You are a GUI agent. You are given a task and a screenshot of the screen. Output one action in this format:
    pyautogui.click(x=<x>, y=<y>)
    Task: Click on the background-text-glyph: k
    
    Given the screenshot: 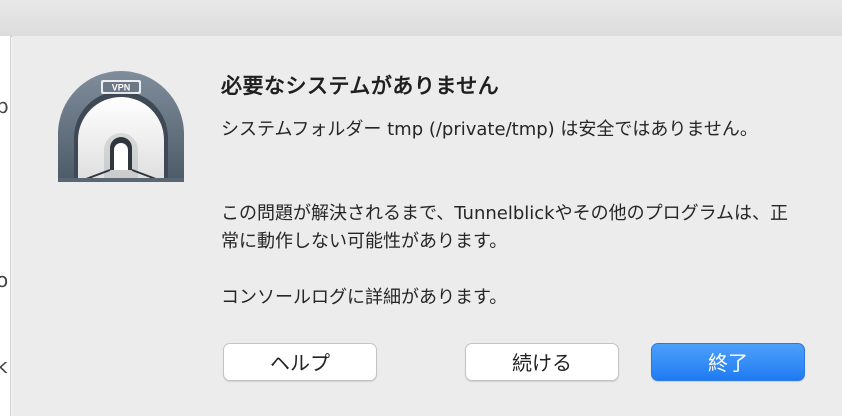 What is the action you would take?
    pyautogui.click(x=4, y=366)
    